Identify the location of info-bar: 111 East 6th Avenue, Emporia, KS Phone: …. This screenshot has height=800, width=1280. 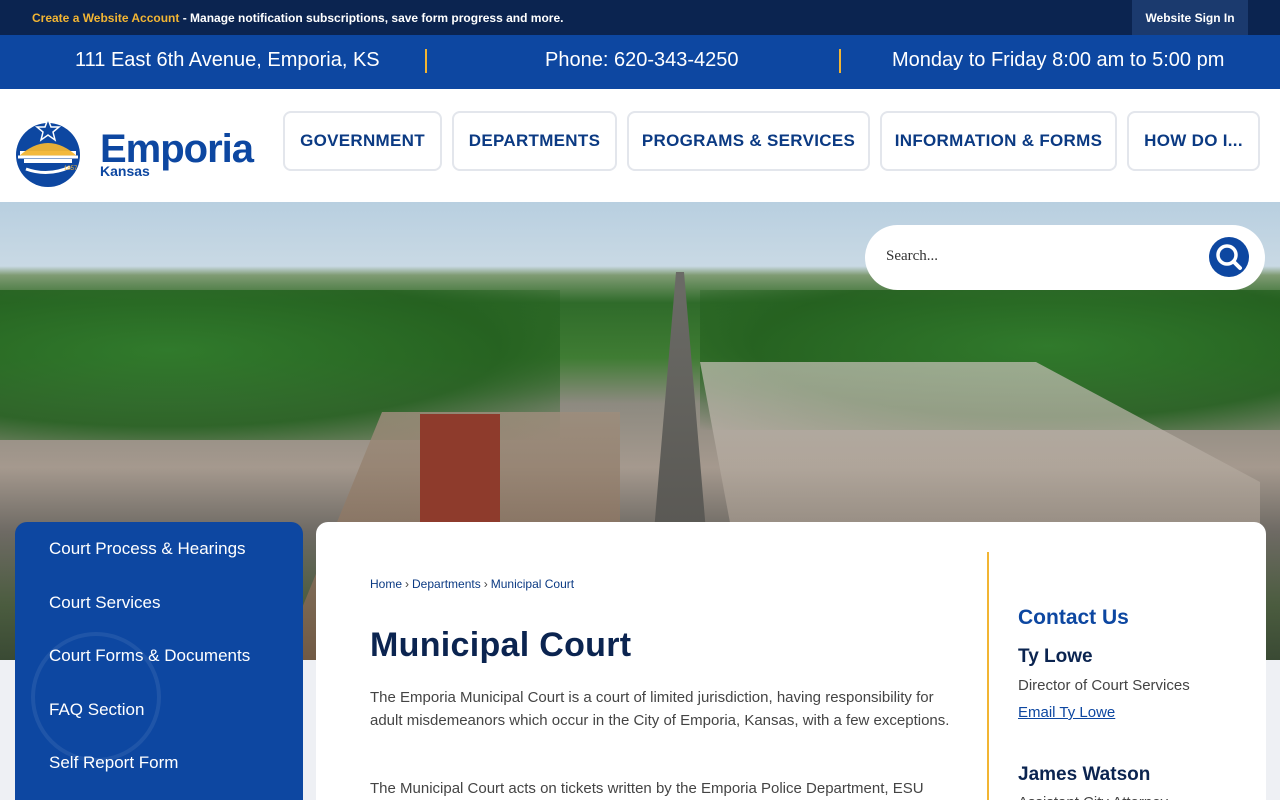
(640, 62).